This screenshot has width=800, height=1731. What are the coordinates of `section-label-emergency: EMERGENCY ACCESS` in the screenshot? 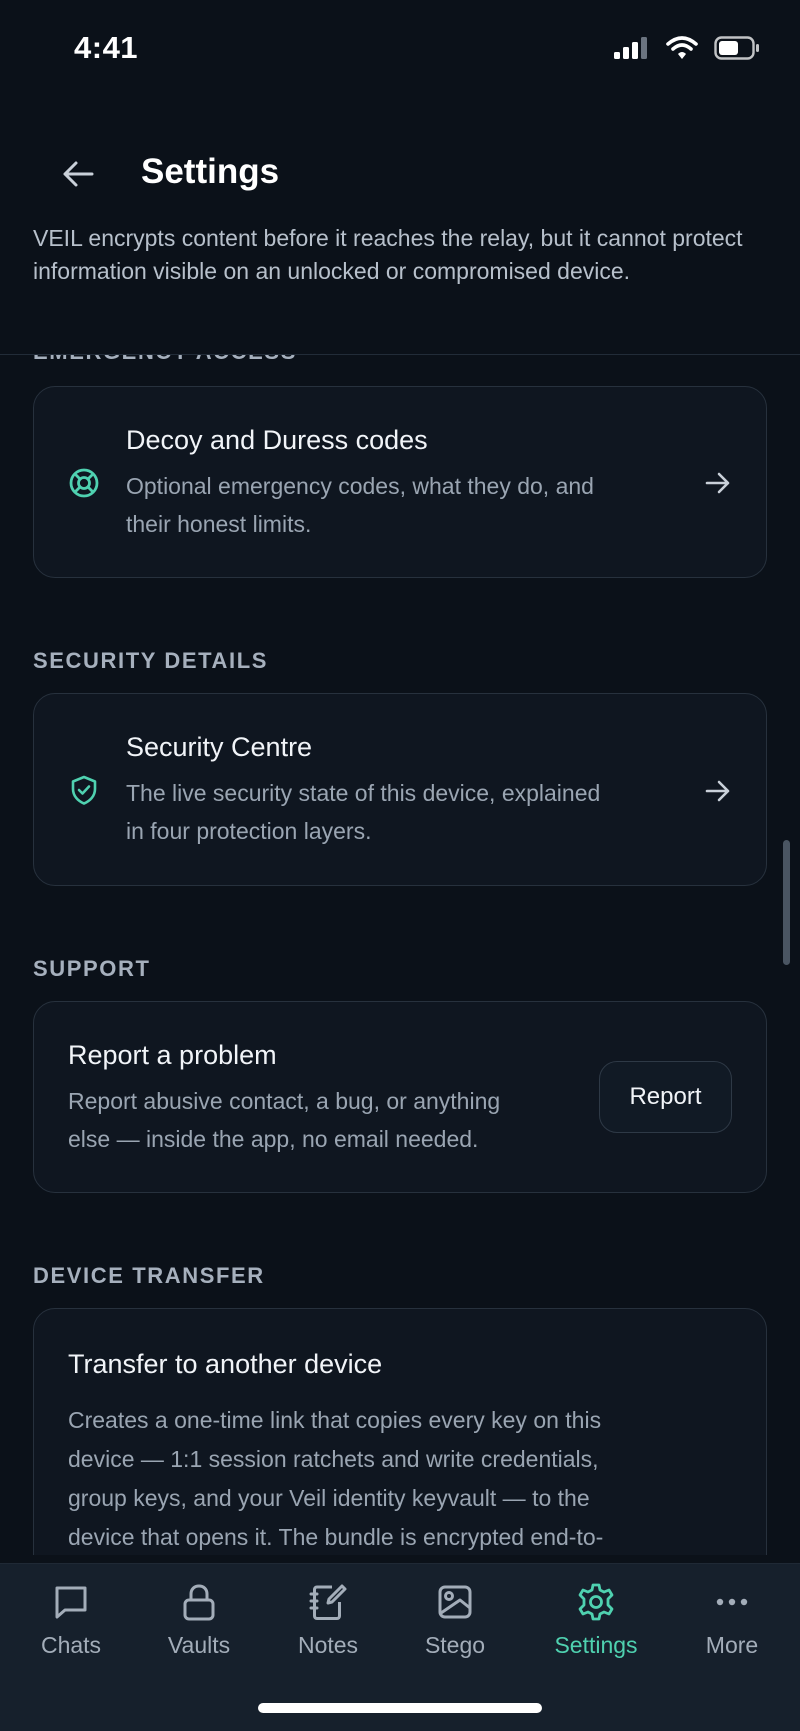 It's located at (165, 360).